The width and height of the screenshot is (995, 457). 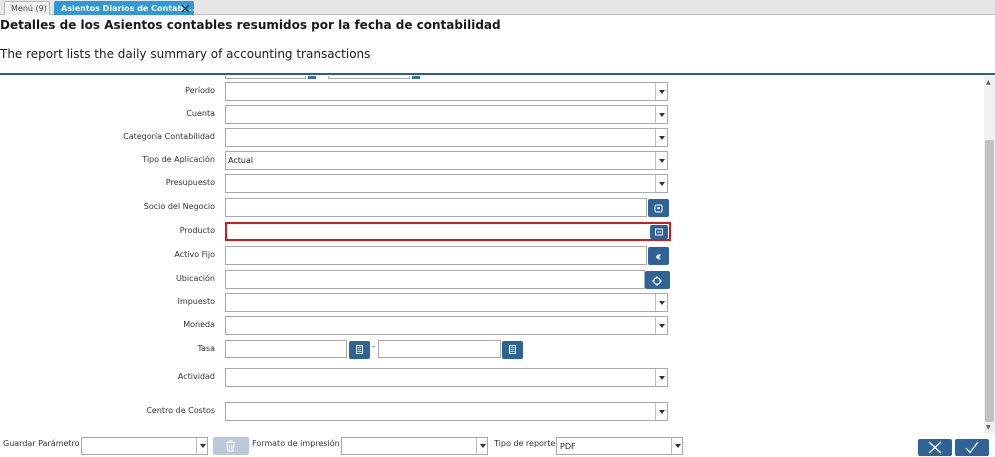 I want to click on cuenta-select, so click(x=446, y=114).